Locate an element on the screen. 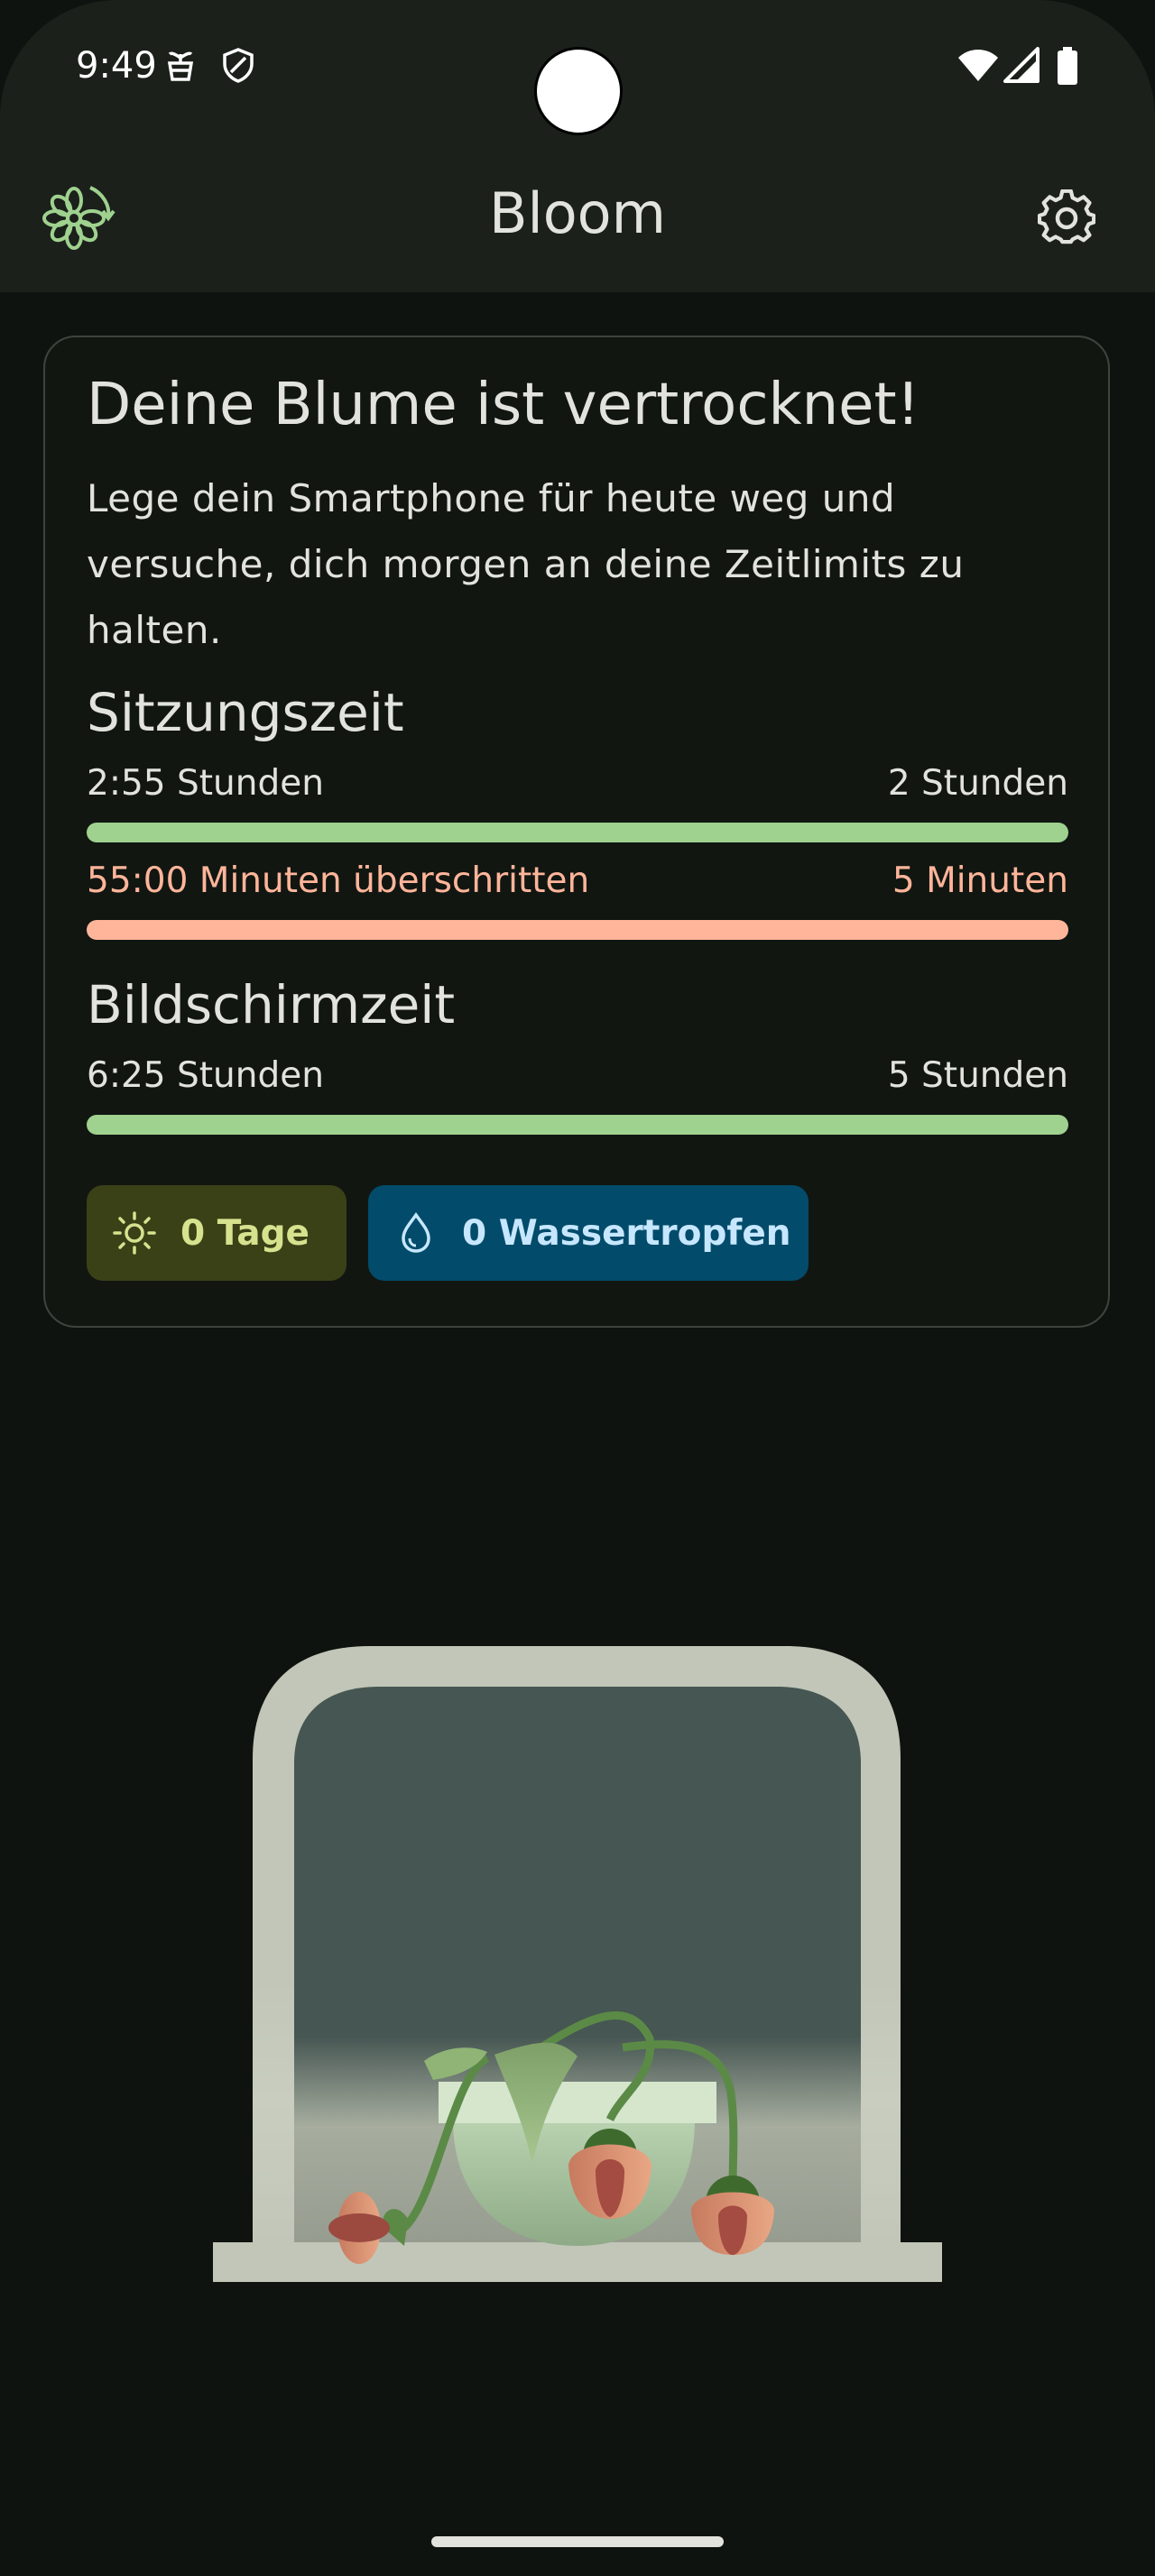 This screenshot has height=2576, width=1155. water-drops-chip: 0 Wassertropfen is located at coordinates (588, 1233).